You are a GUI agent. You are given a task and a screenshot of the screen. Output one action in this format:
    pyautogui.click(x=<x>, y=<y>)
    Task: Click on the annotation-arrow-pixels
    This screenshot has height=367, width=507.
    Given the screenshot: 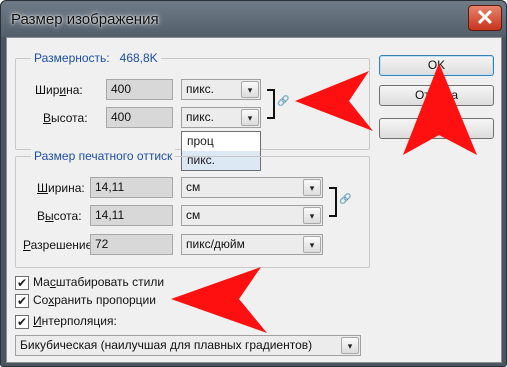 What is the action you would take?
    pyautogui.click(x=334, y=101)
    